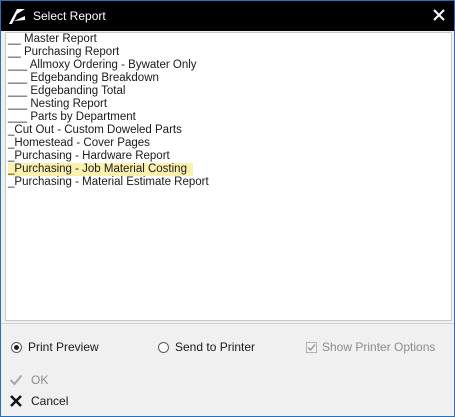 The width and height of the screenshot is (455, 417). I want to click on report-label: ___ Allmoxy Ordering - Bywater Only, so click(102, 65).